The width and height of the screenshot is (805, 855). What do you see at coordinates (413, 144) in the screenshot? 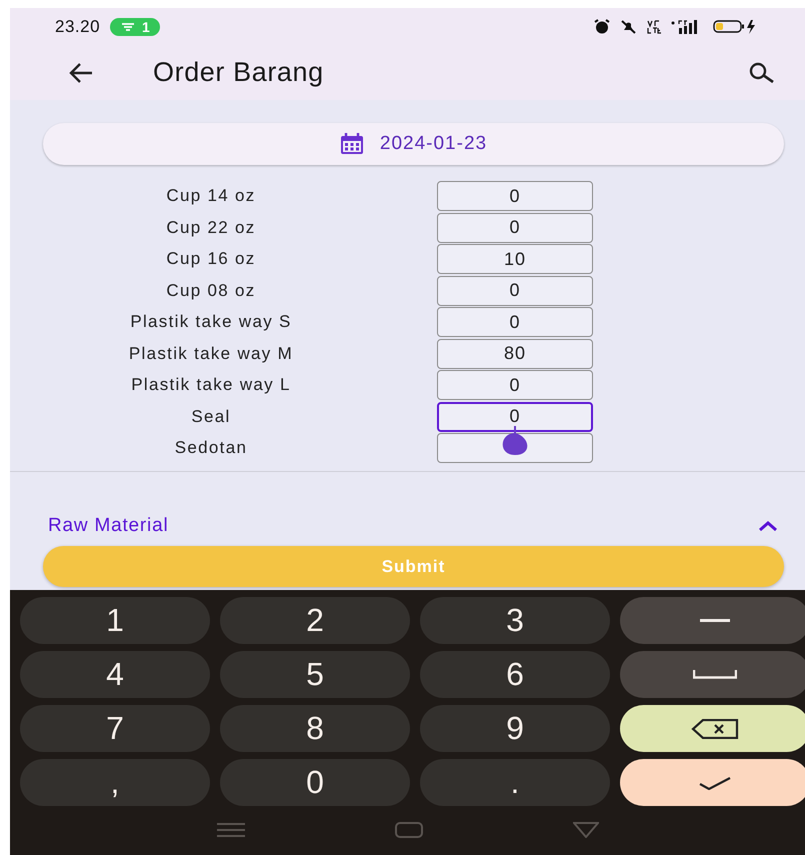
I see `date-picker-button: 2024-01-23` at bounding box center [413, 144].